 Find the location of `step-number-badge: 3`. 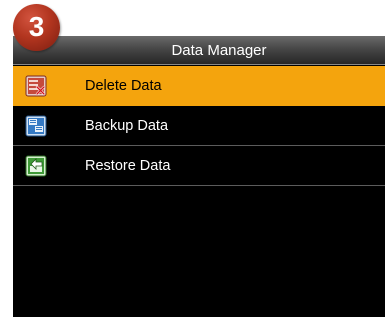

step-number-badge: 3 is located at coordinates (36, 27).